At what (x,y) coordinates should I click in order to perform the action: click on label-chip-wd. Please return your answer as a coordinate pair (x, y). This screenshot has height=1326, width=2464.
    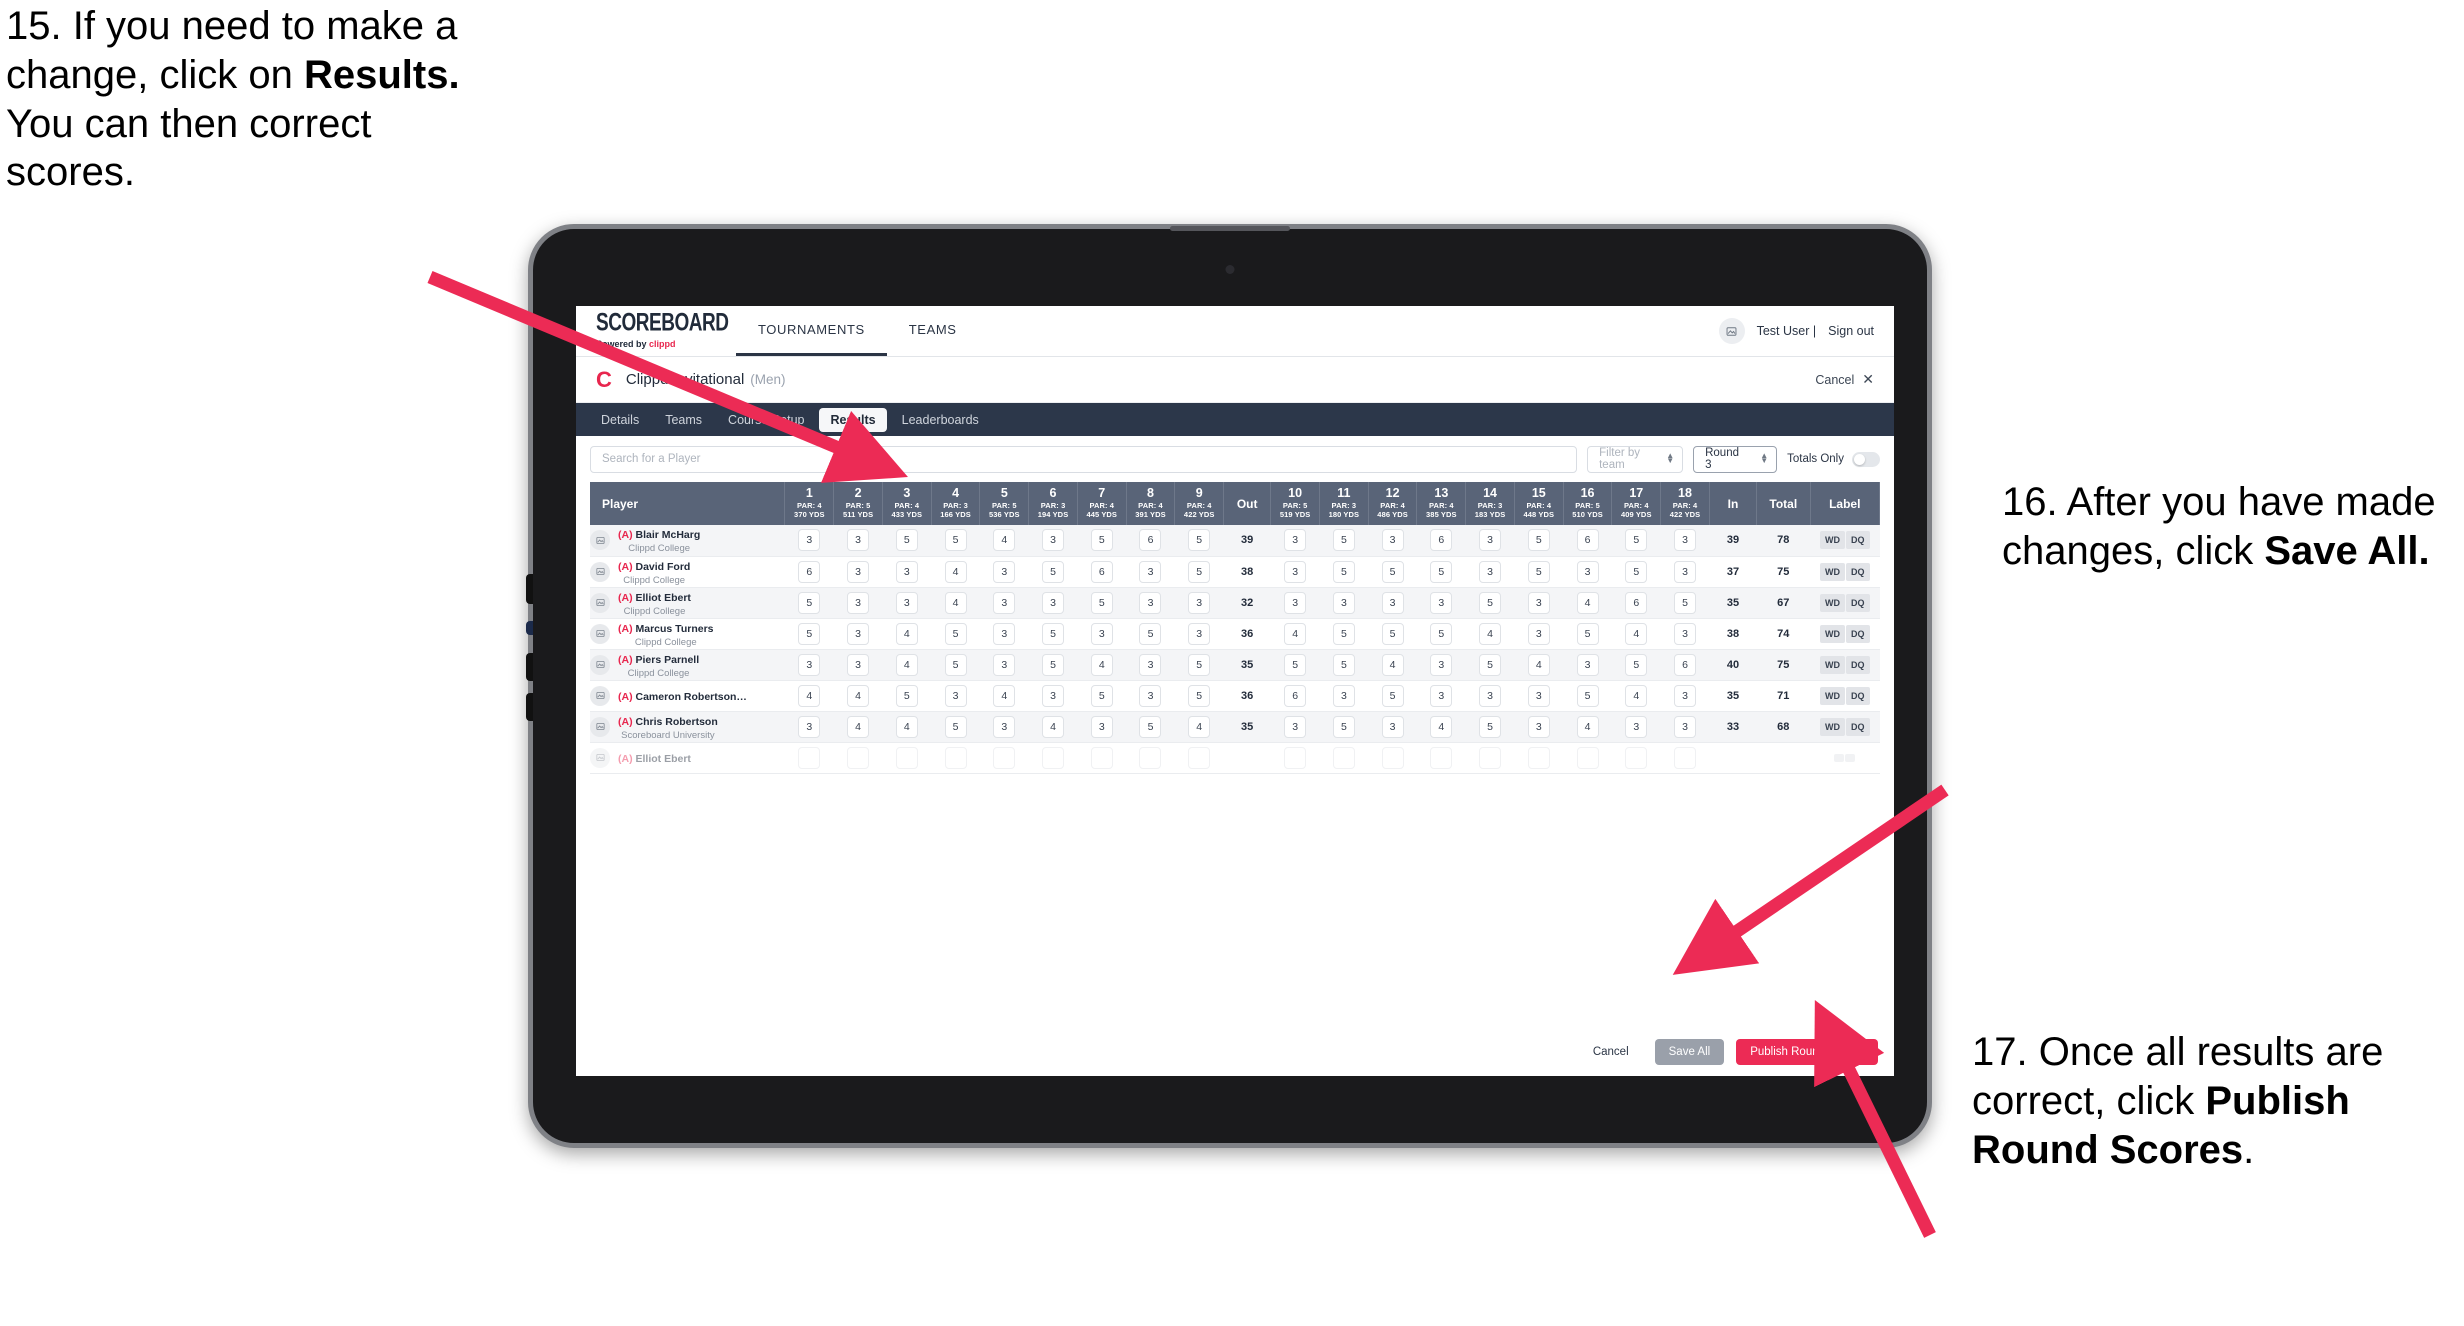
    Looking at the image, I should click on (1839, 757).